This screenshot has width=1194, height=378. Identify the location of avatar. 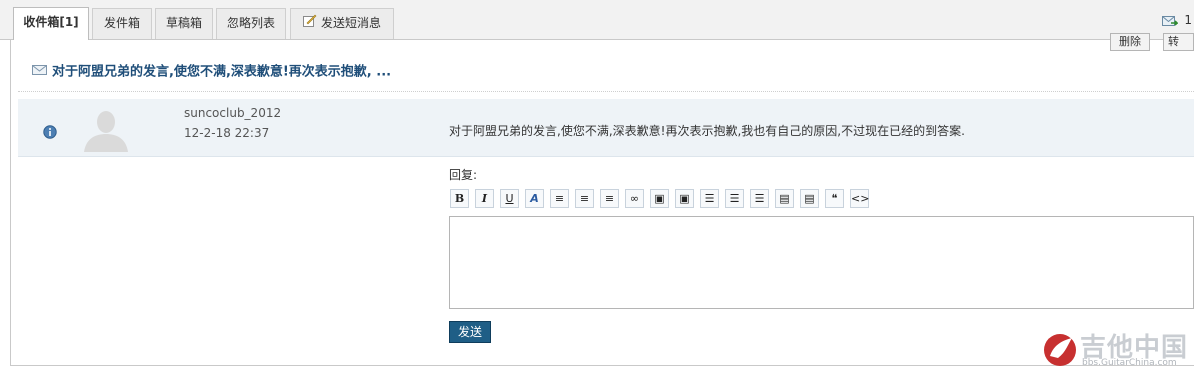
(106, 130).